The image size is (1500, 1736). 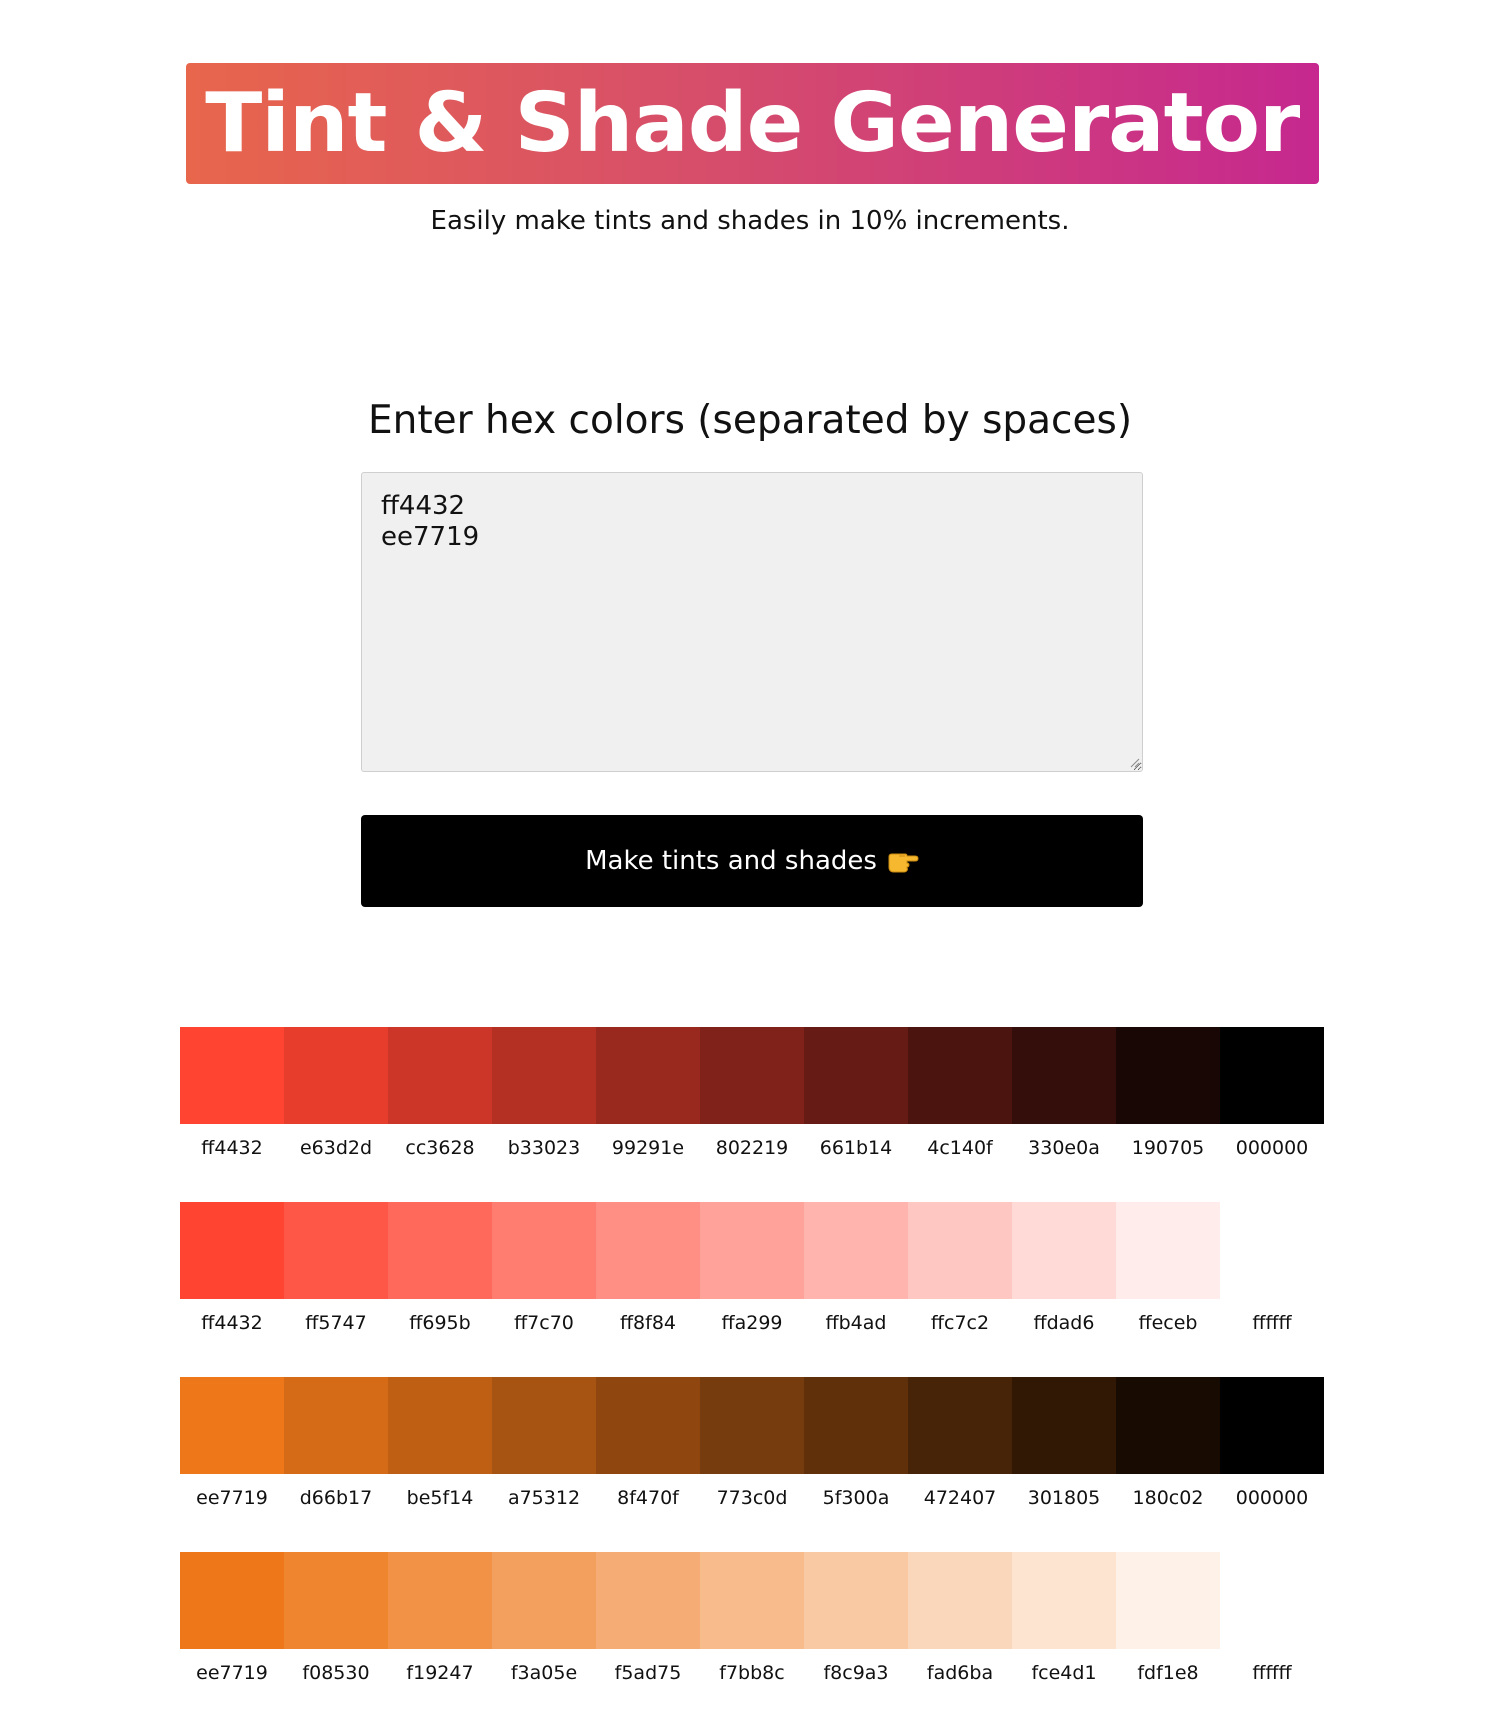 What do you see at coordinates (752, 861) in the screenshot?
I see `make-tints-and-shades-button: Make tints and shades` at bounding box center [752, 861].